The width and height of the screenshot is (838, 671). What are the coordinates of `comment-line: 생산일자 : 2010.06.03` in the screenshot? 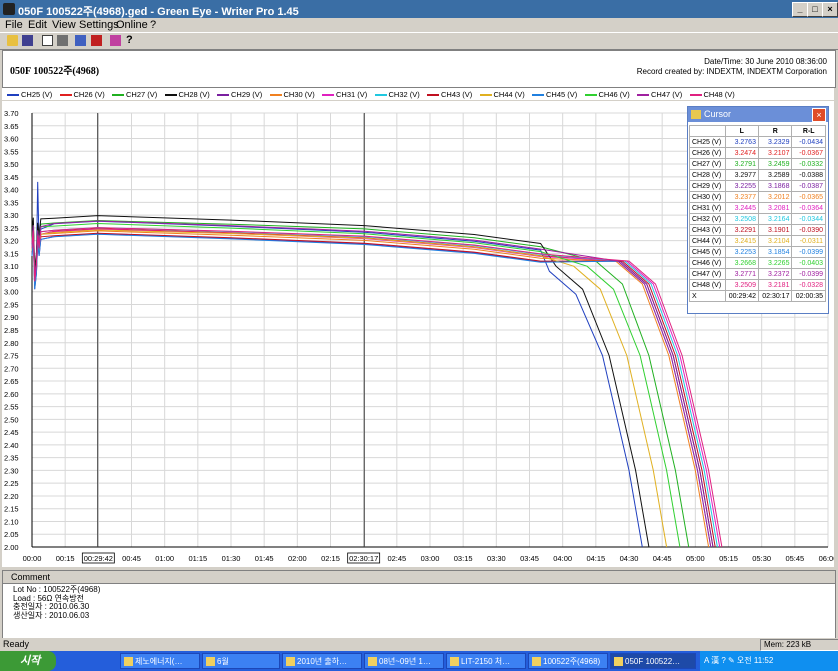 It's located at (51, 615).